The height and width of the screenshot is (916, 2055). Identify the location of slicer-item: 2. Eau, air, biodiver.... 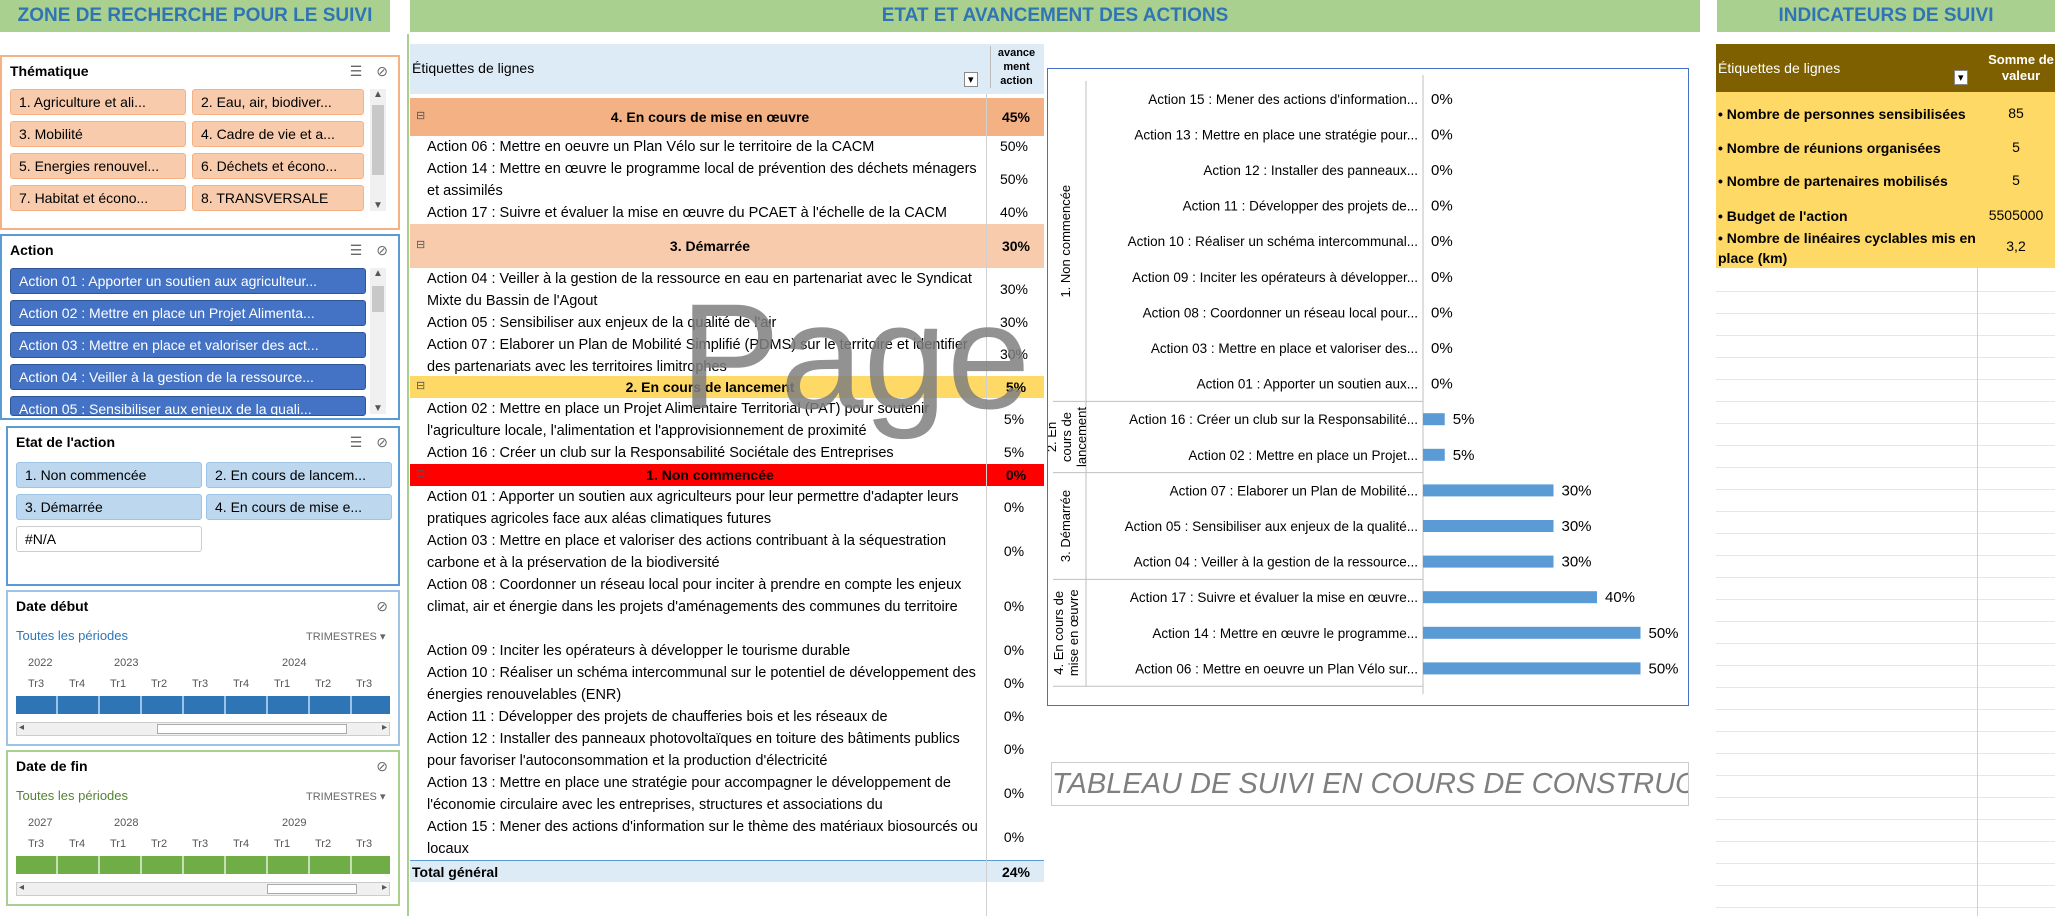
(278, 102).